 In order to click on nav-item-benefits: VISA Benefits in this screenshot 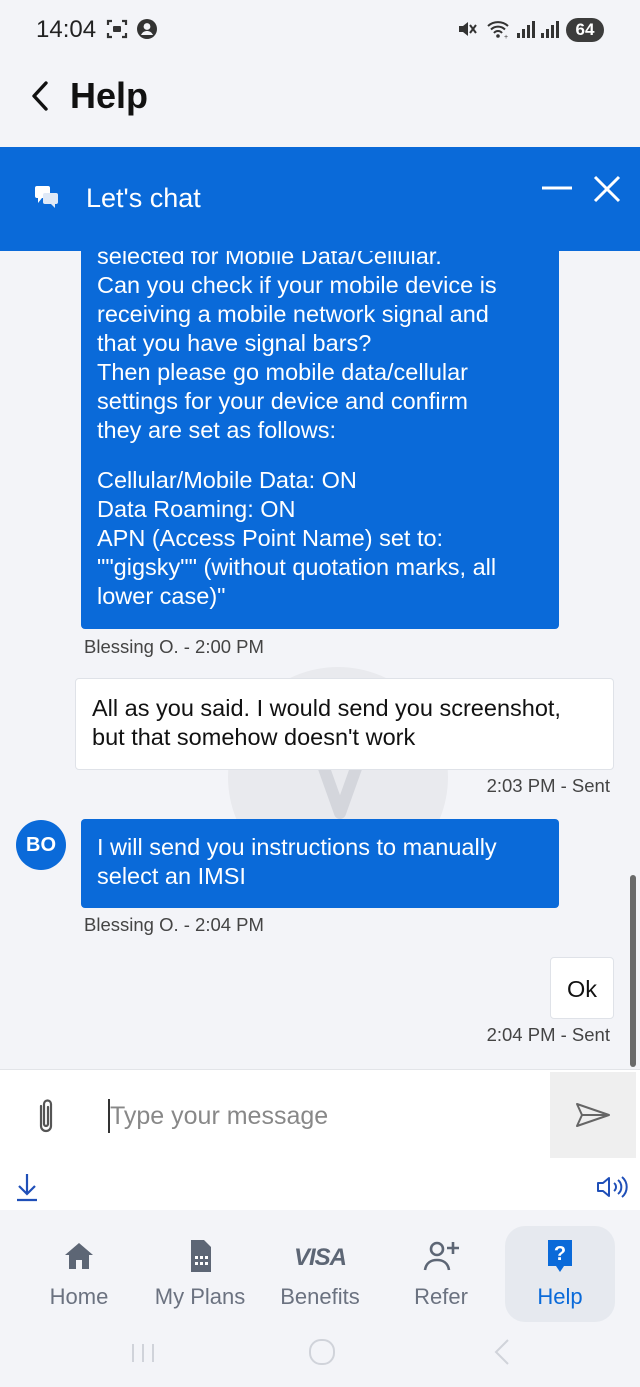, I will do `click(320, 1274)`.